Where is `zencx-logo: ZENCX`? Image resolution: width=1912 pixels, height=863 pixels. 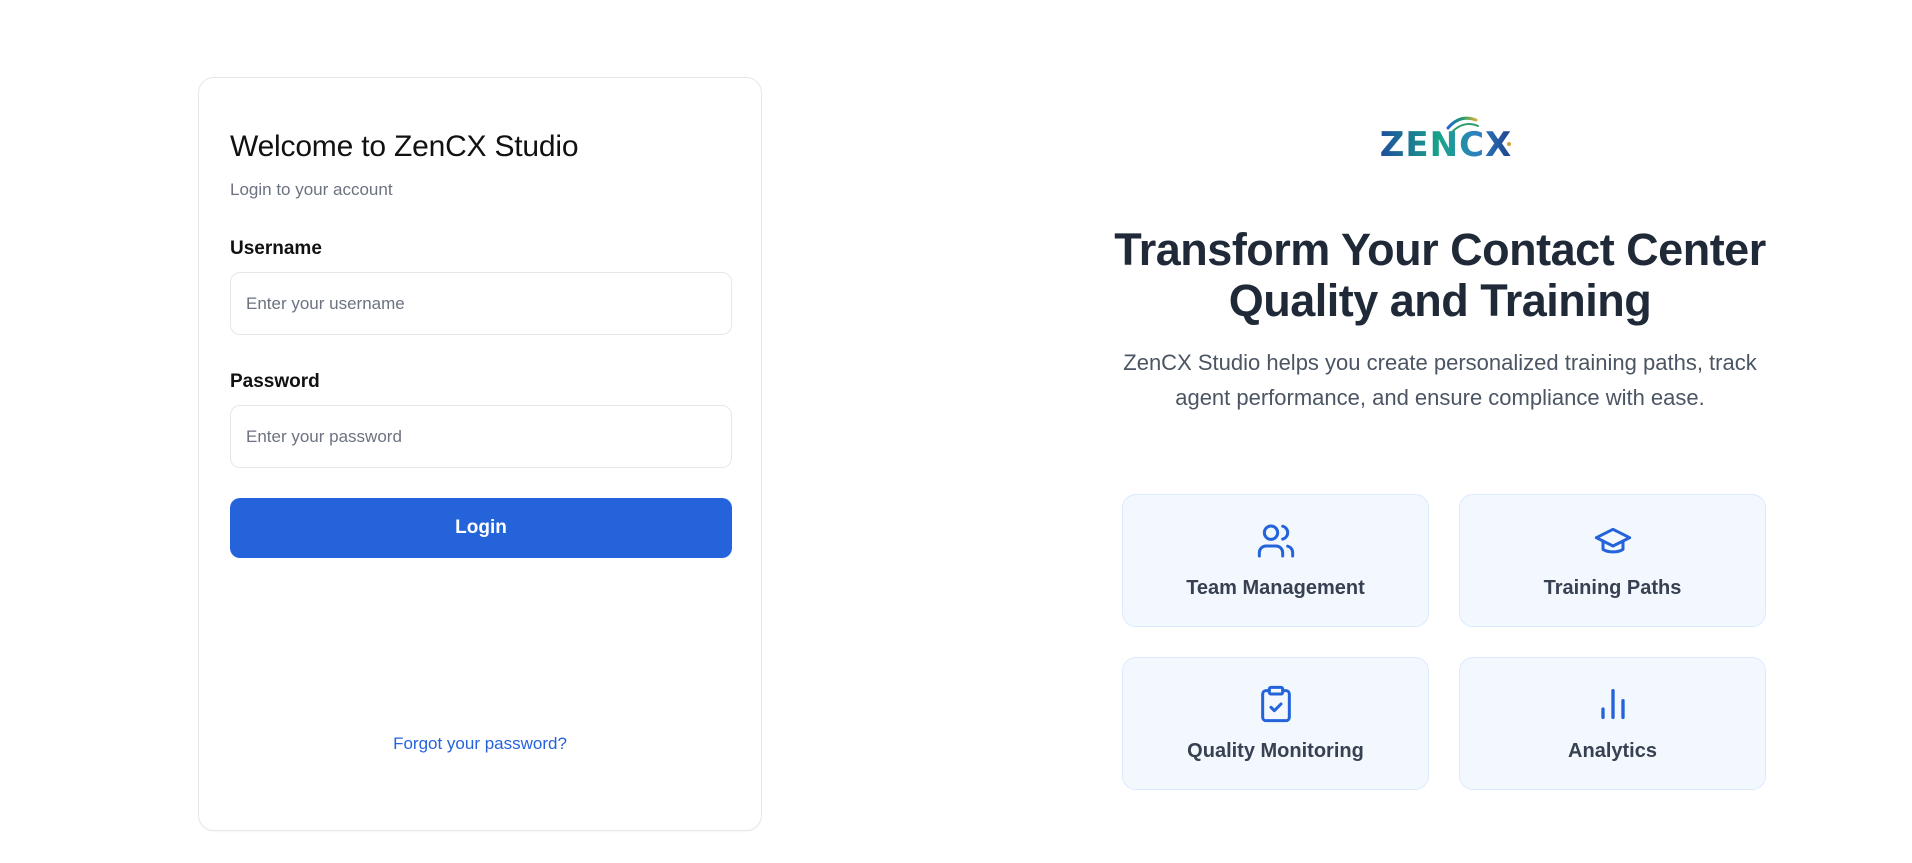
zencx-logo: ZENCX is located at coordinates (1446, 137).